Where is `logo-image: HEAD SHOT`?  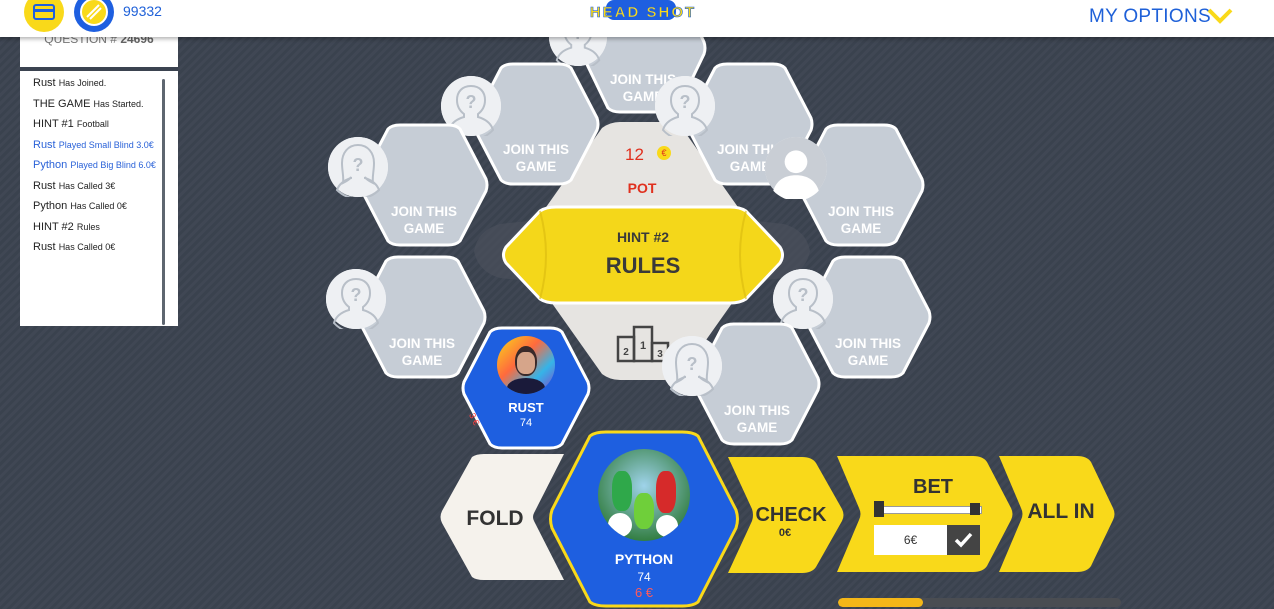
logo-image: HEAD SHOT is located at coordinates (643, 10).